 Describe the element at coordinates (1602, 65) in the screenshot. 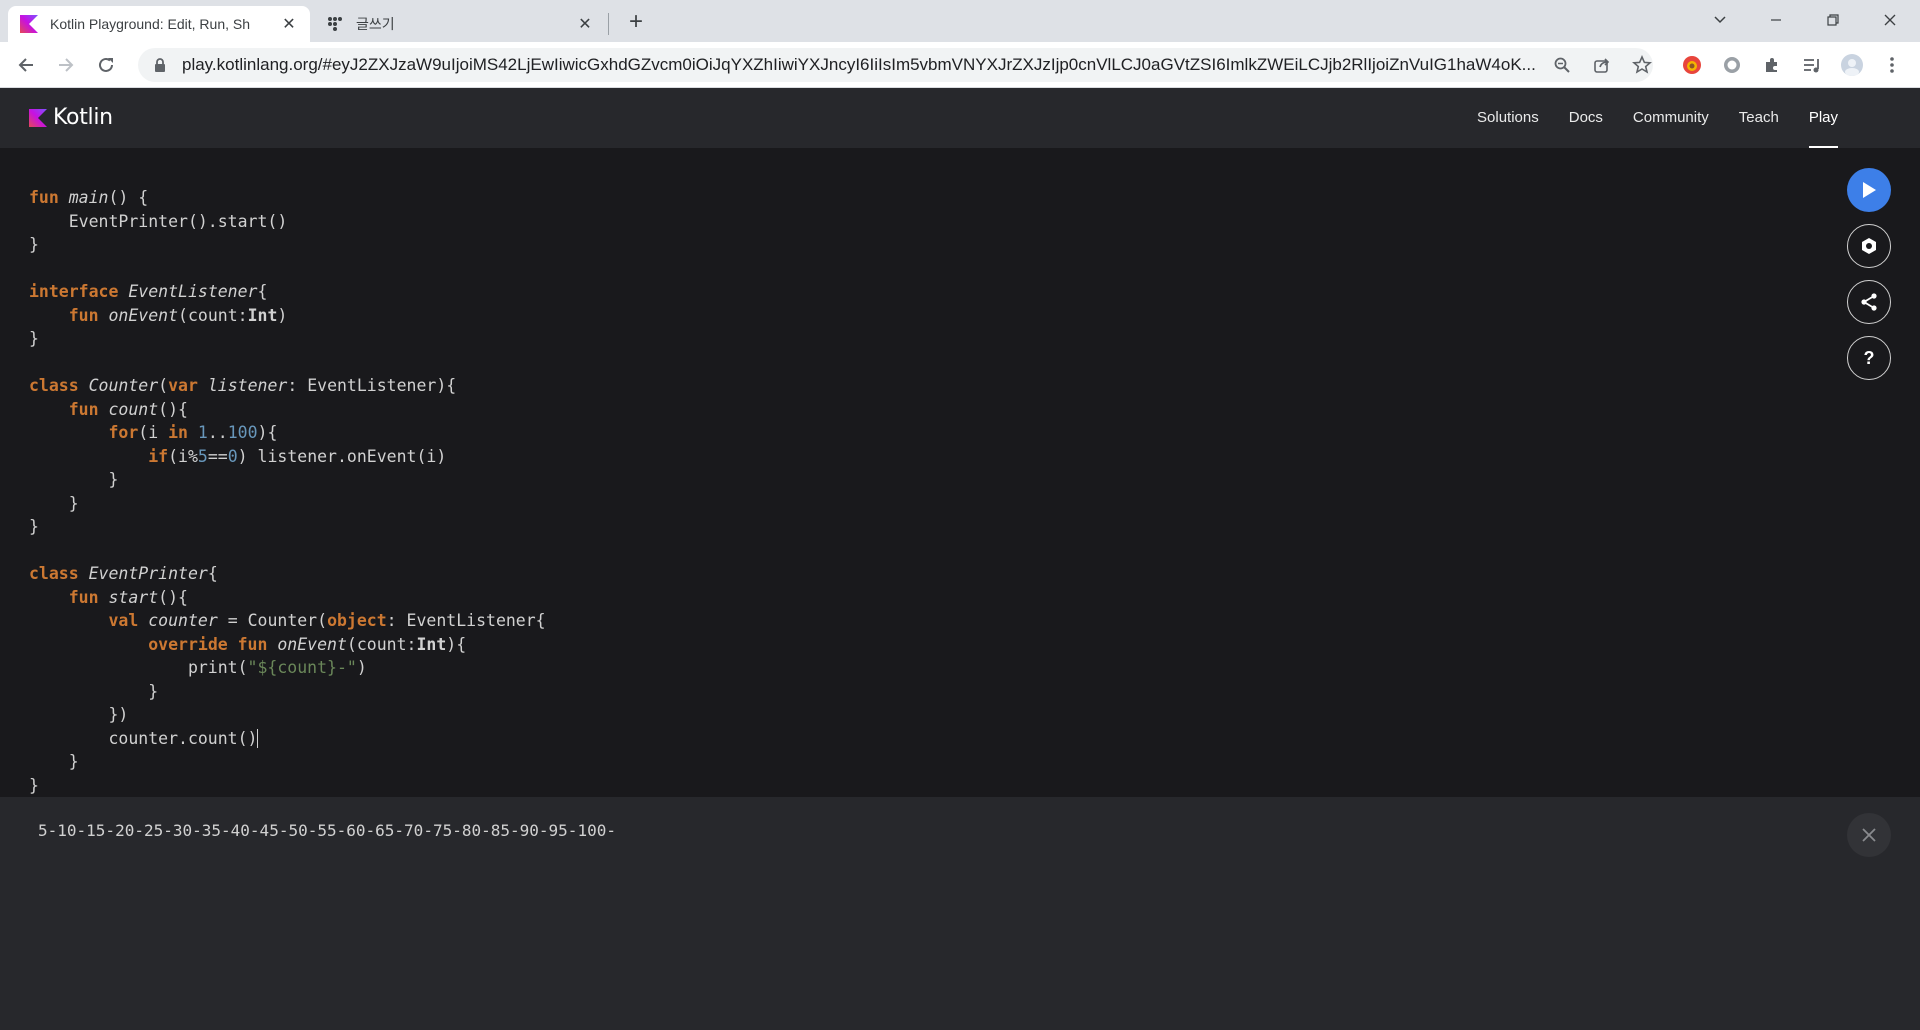

I see `share-page-icon` at that location.